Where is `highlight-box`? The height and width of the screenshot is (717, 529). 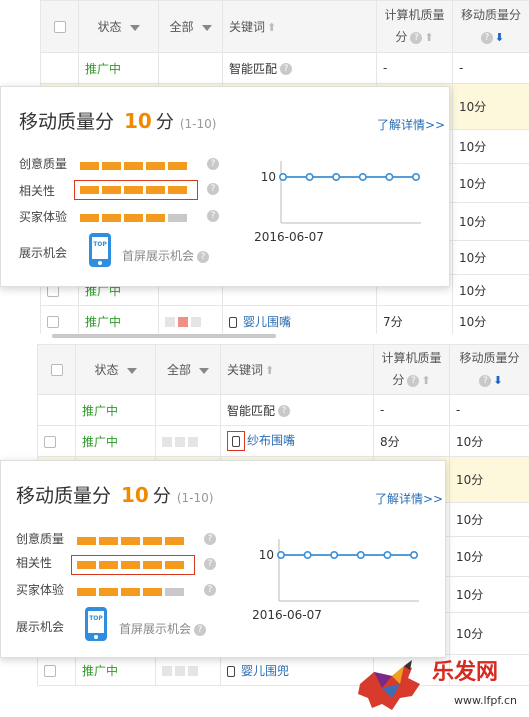 highlight-box is located at coordinates (236, 441).